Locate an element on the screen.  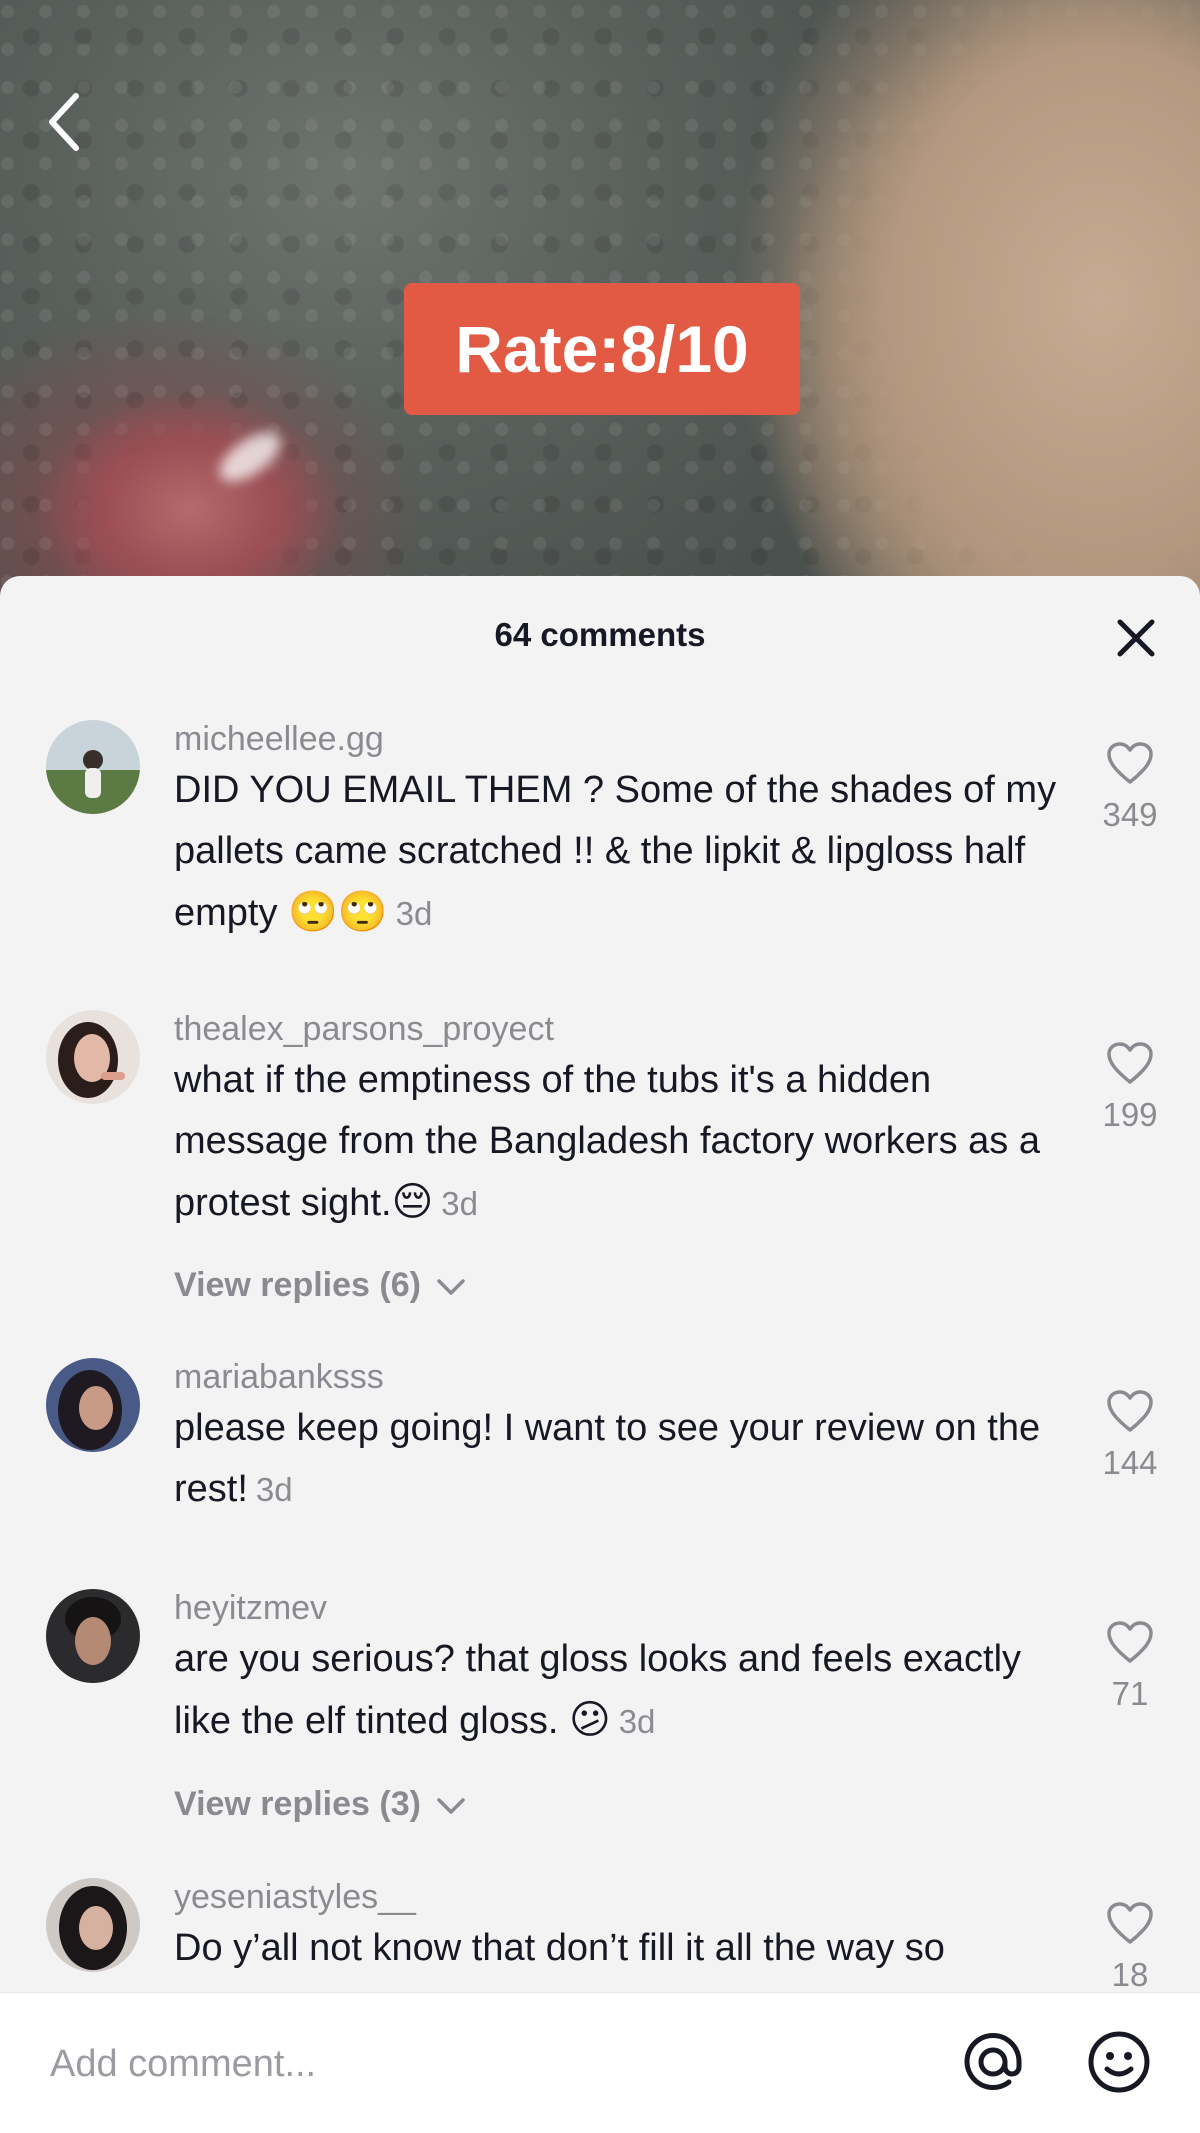
comment-username: micheellee.gg is located at coordinates (279, 739).